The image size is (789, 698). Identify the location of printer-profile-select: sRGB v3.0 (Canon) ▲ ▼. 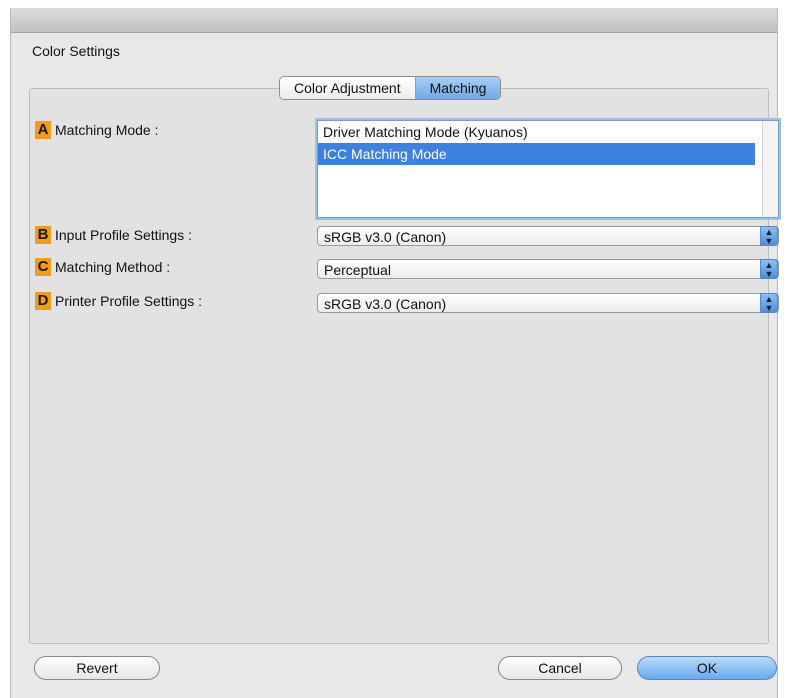
(548, 303).